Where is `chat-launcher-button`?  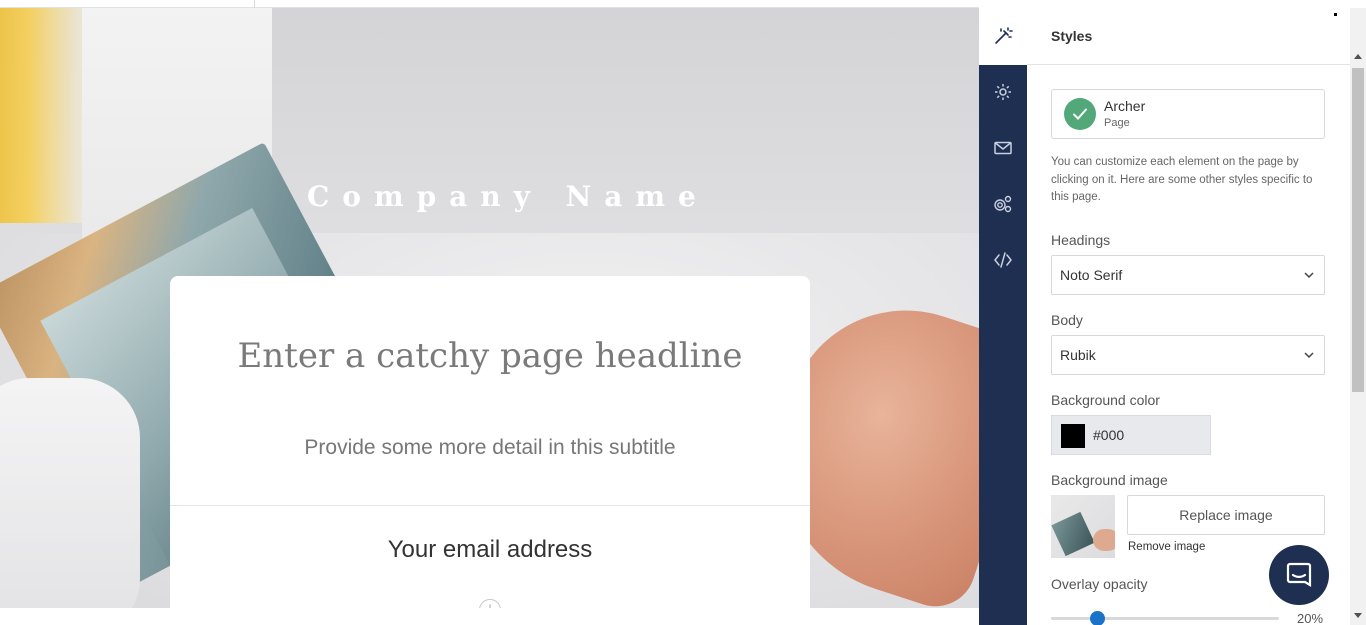
chat-launcher-button is located at coordinates (1299, 575).